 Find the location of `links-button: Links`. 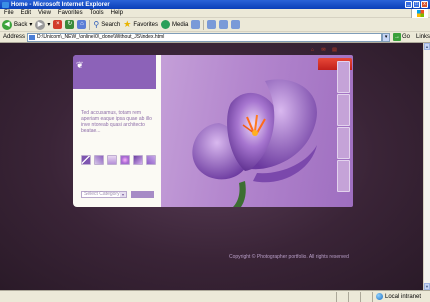

links-button: Links is located at coordinates (423, 37).